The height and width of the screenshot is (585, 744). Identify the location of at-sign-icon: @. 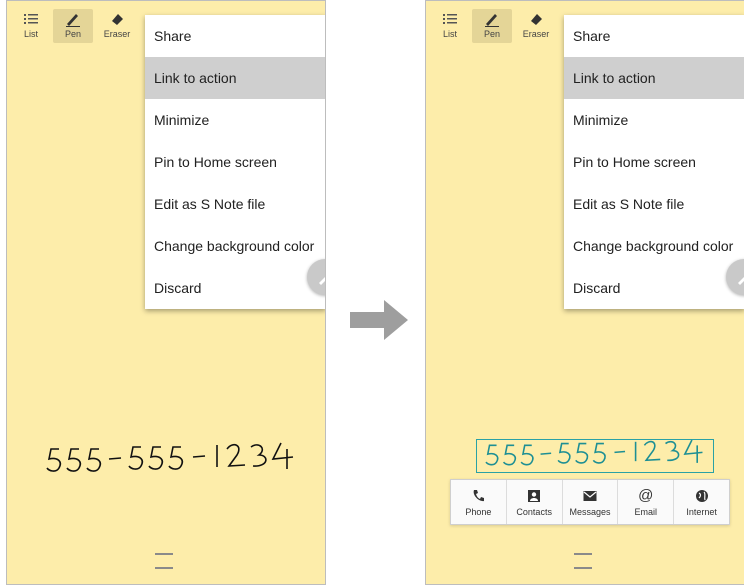
(646, 495).